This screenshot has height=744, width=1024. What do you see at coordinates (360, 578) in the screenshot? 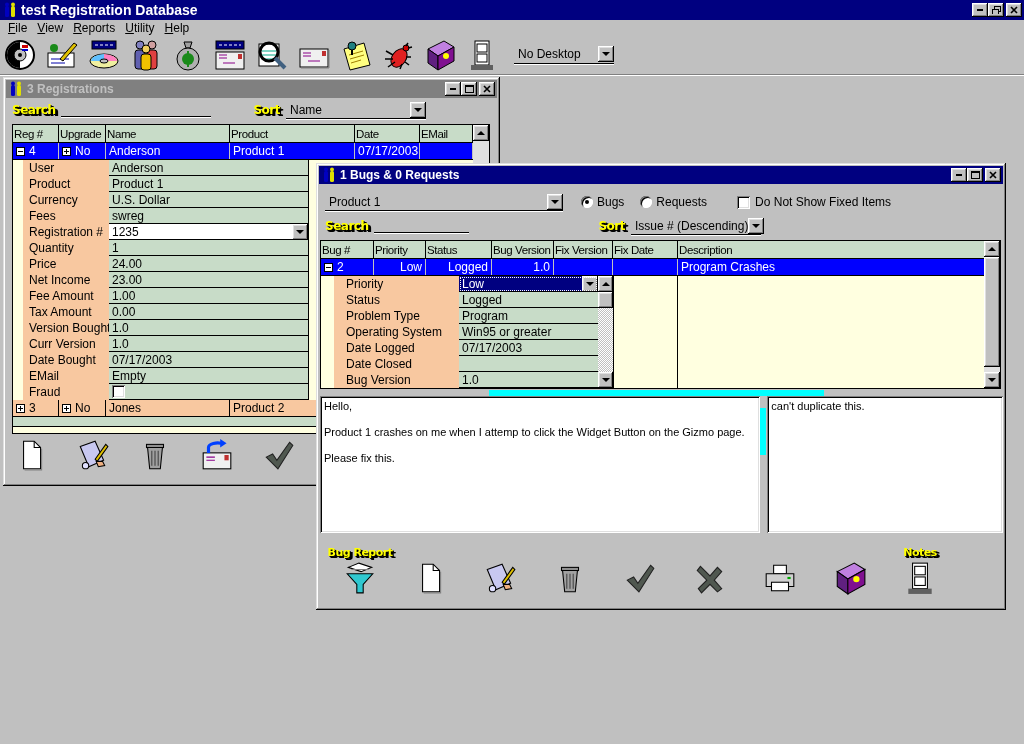
I see `funnel-icon` at bounding box center [360, 578].